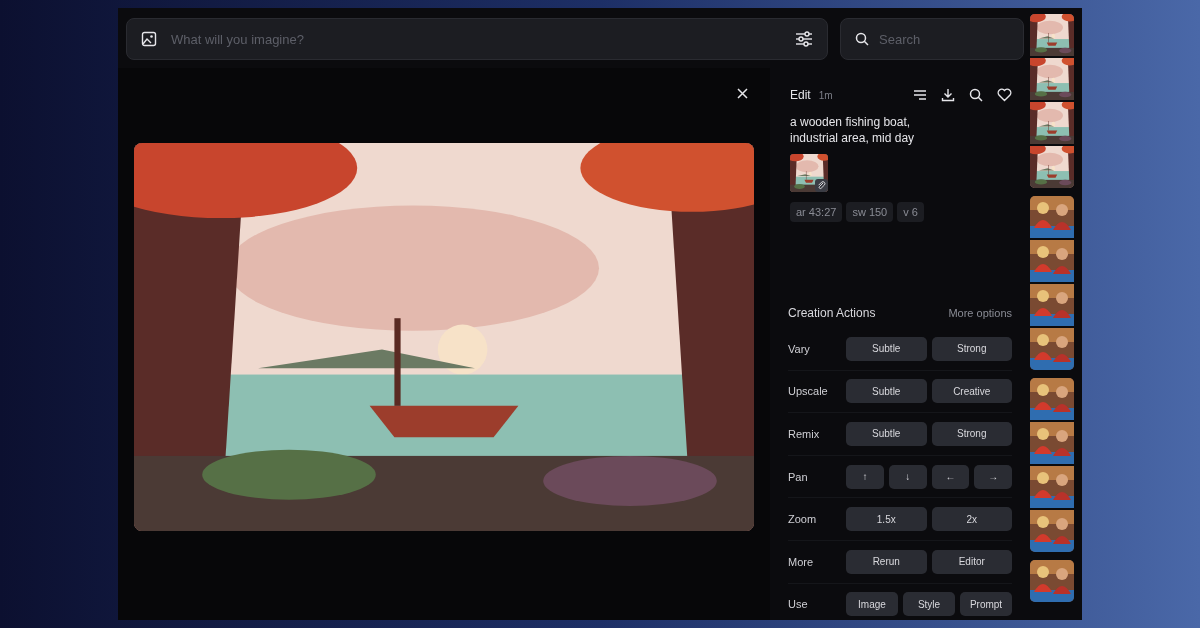  Describe the element at coordinates (910, 212) in the screenshot. I see `parameter-tag: v 6` at that location.